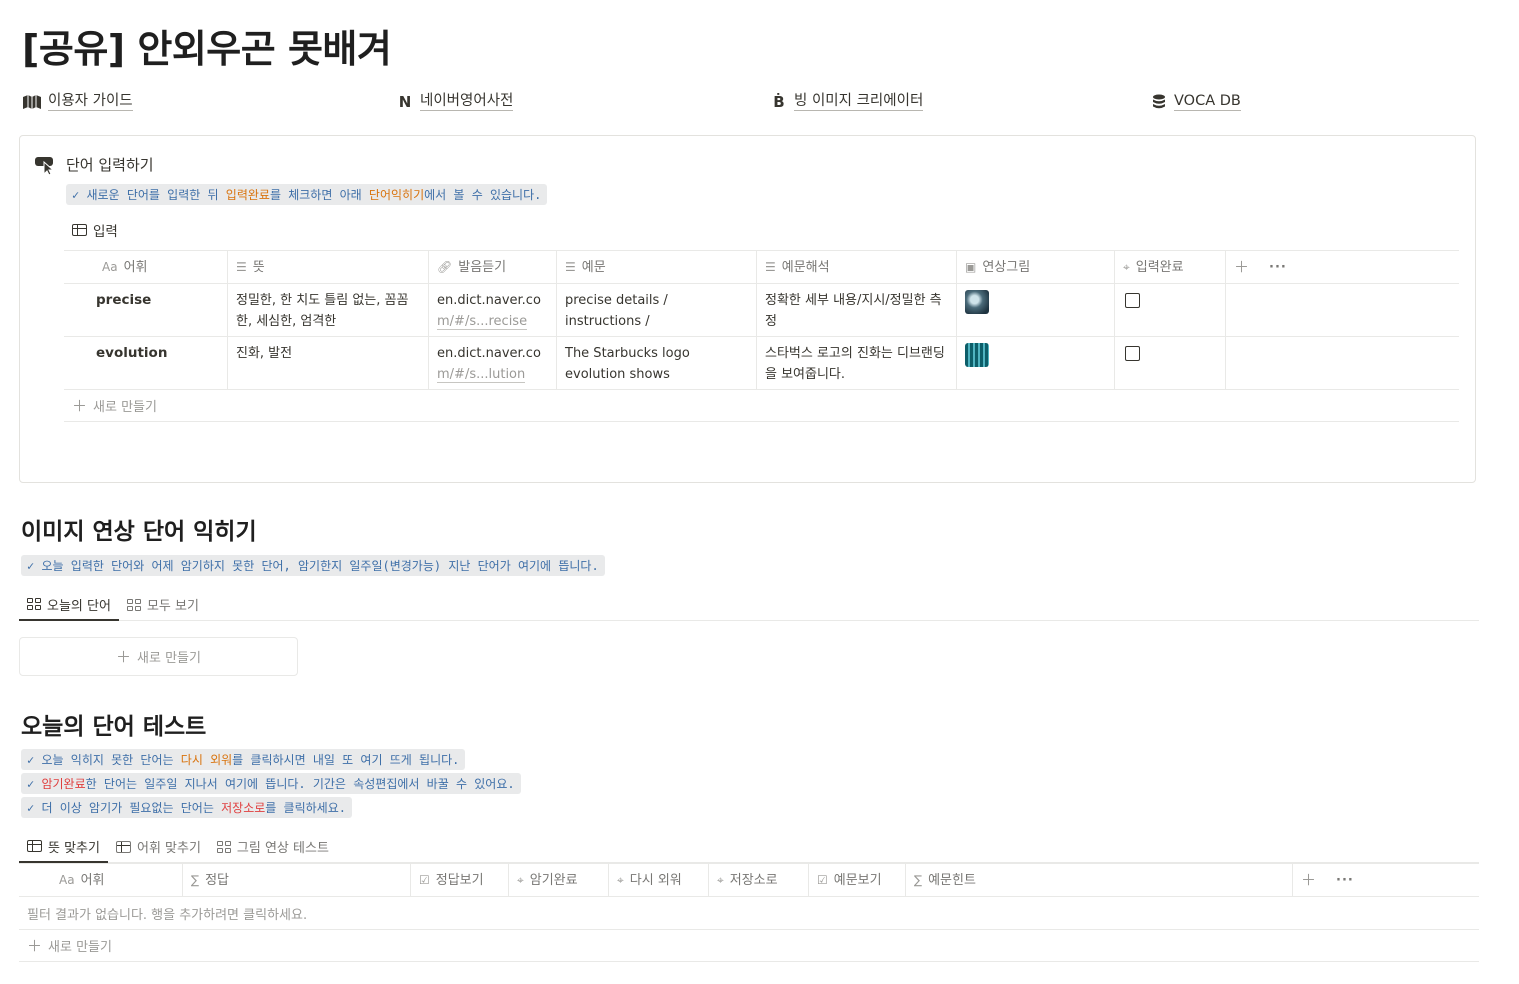 This screenshot has width=1519, height=984. Describe the element at coordinates (328, 363) in the screenshot. I see `meaning-cell: 진화, 발전` at that location.